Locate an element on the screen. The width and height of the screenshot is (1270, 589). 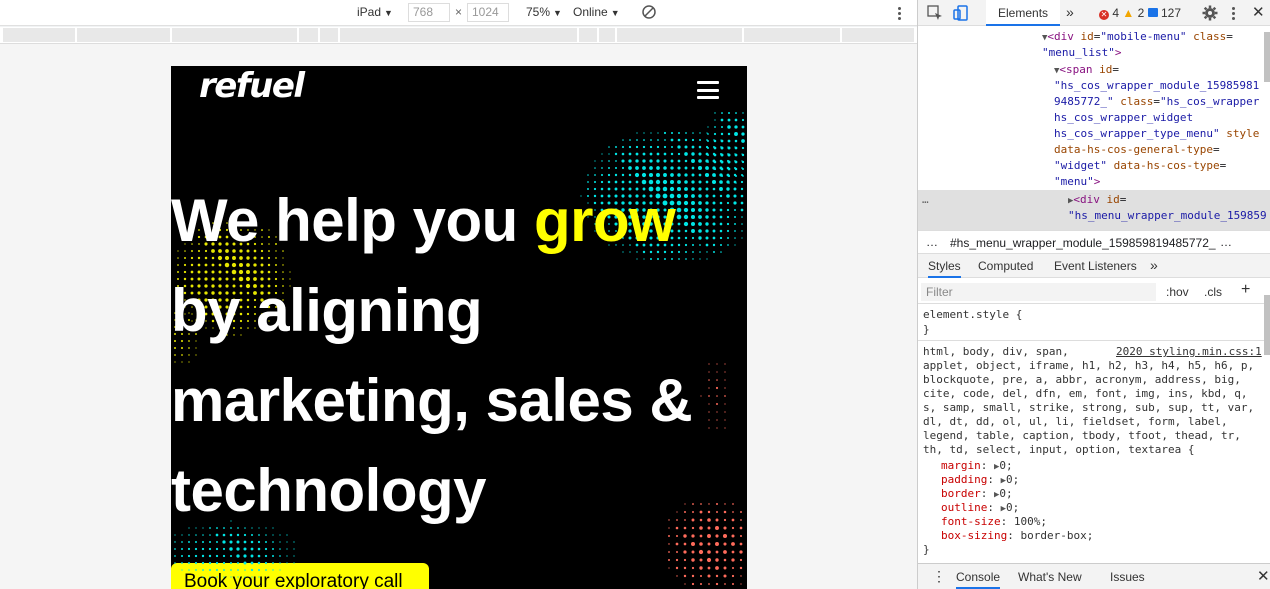
error-count: ✕ 4 ▲ 2 127 is located at coordinates (1140, 13).